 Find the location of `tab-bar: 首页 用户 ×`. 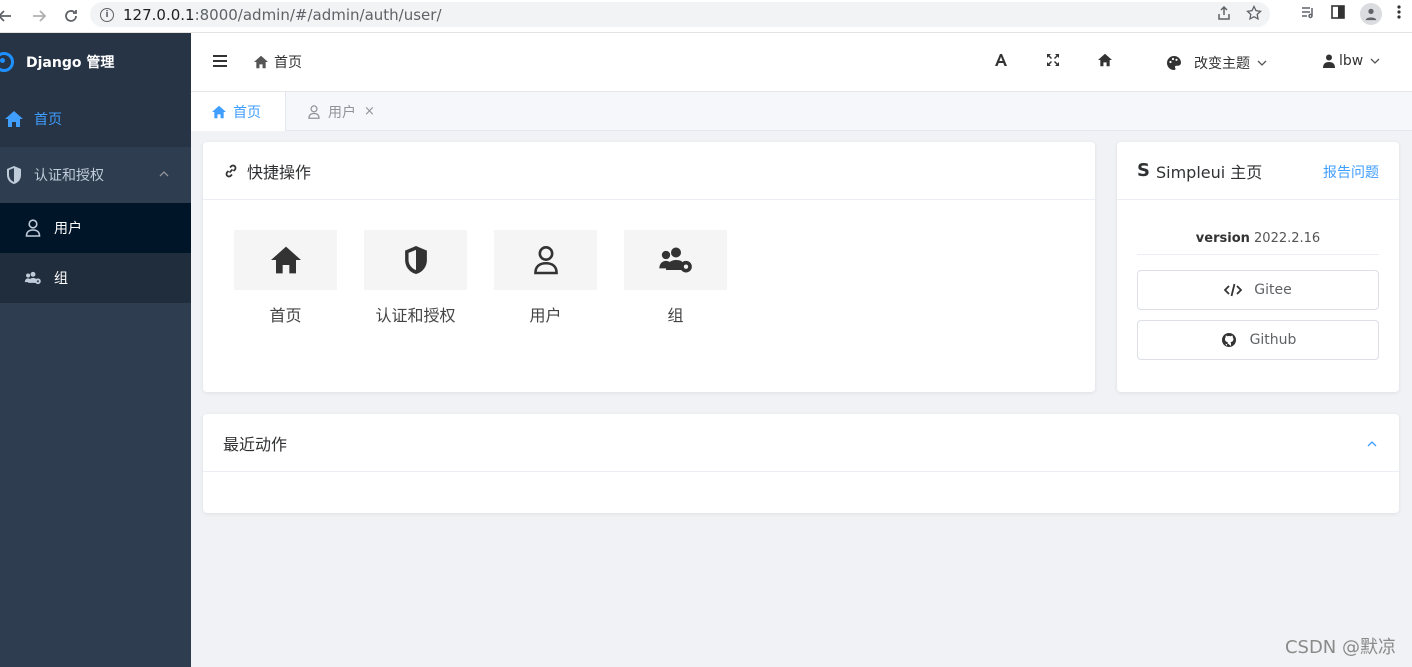

tab-bar: 首页 用户 × is located at coordinates (801, 111).